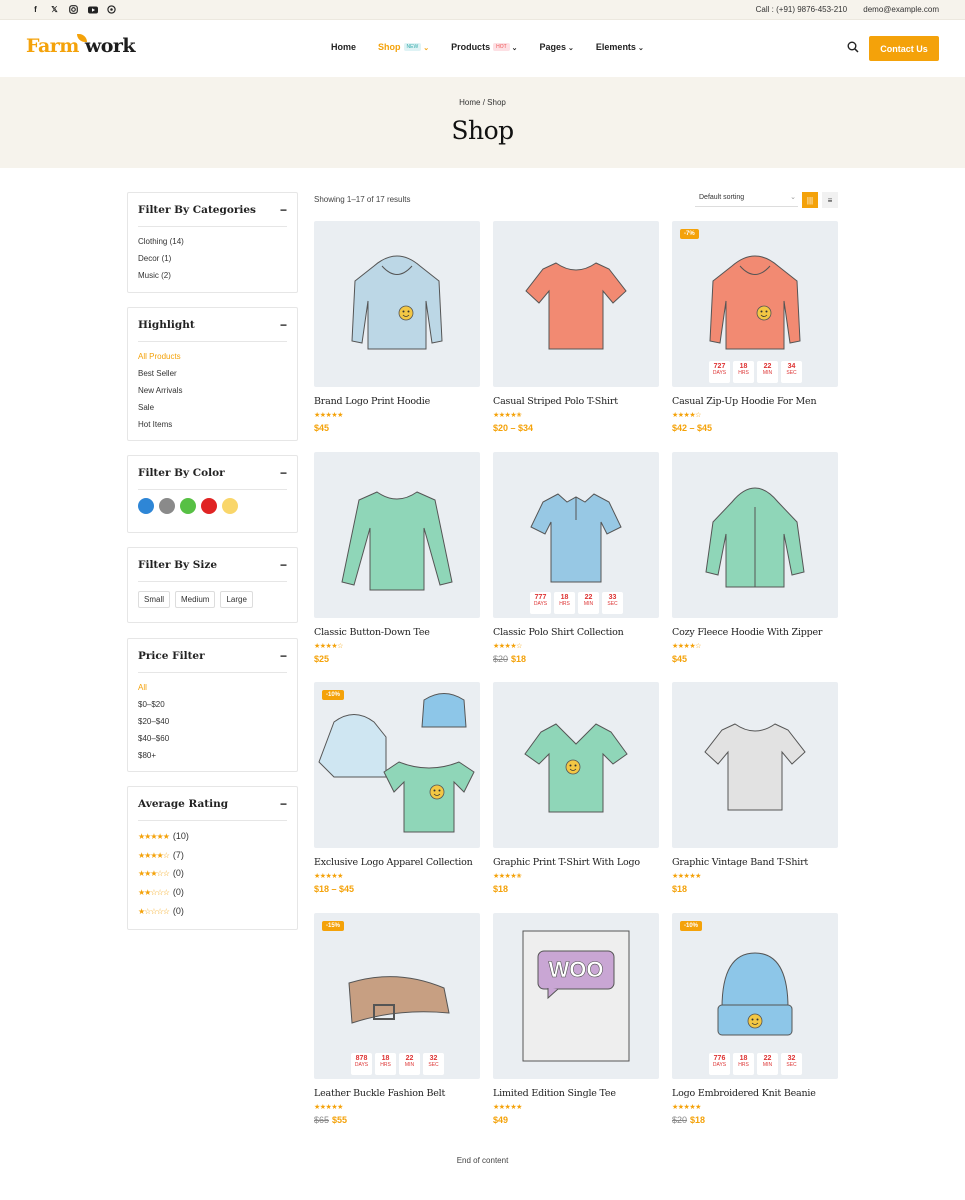  Describe the element at coordinates (810, 200) in the screenshot. I see `grid-view-icon: |||` at that location.